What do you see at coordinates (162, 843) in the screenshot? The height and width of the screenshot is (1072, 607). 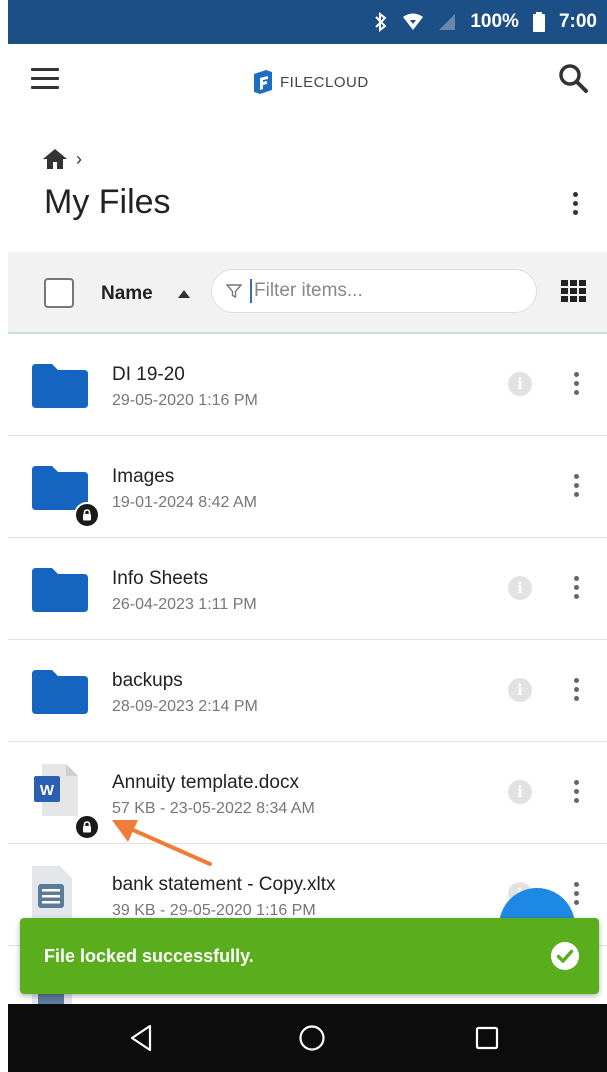 I see `annotation-arrow` at bounding box center [162, 843].